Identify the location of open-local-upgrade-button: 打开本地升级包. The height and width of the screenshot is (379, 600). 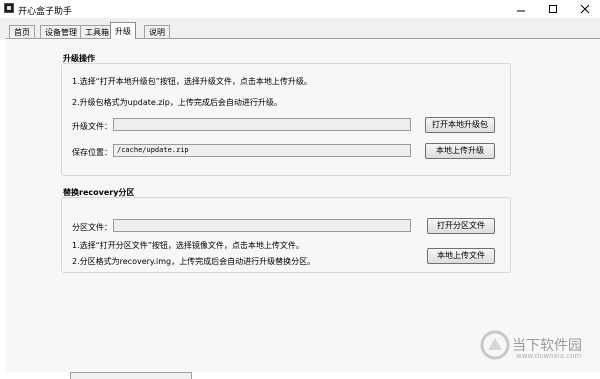
(460, 125).